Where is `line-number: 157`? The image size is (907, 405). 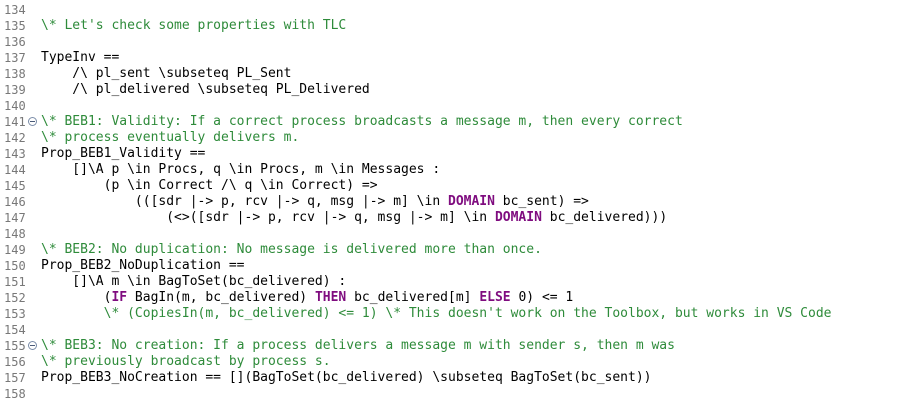 line-number: 157 is located at coordinates (15, 378).